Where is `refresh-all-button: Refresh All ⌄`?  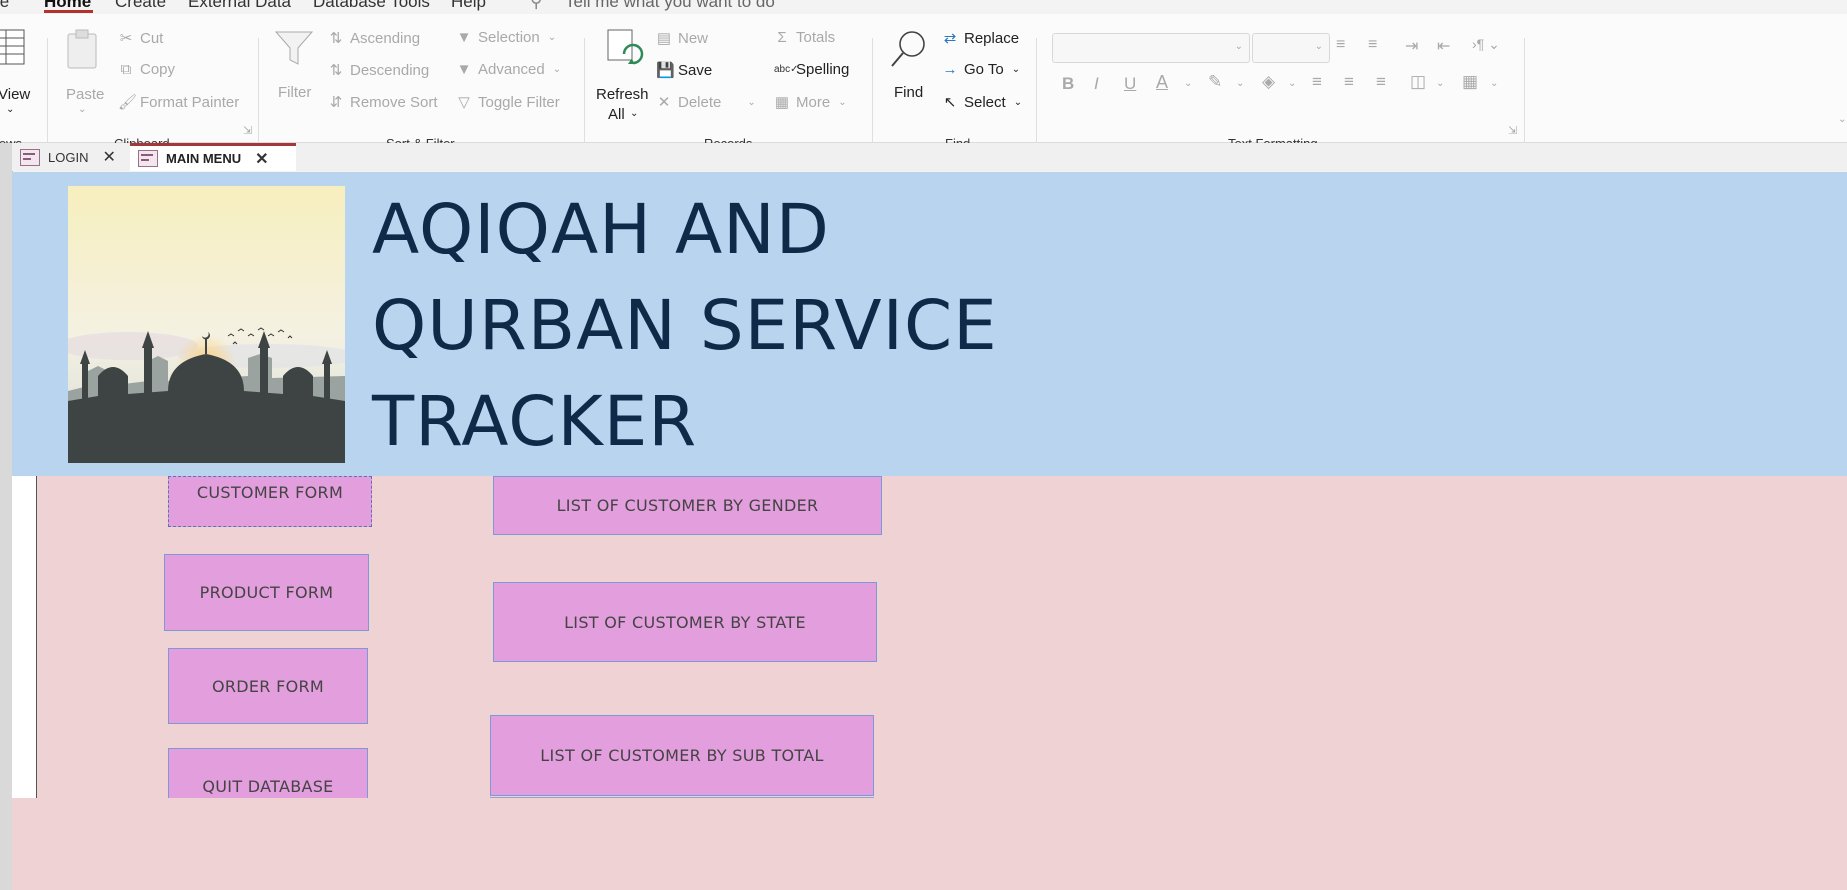 refresh-all-button: Refresh All ⌄ is located at coordinates (622, 76).